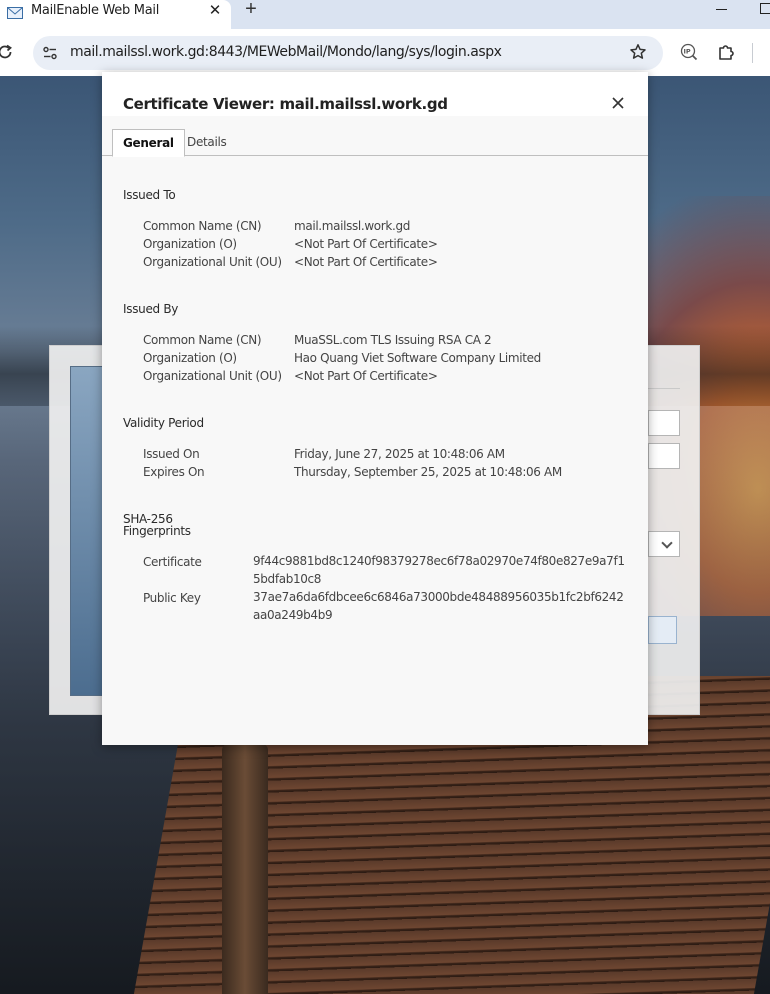 The height and width of the screenshot is (994, 770). What do you see at coordinates (157, 531) in the screenshot?
I see `fingerprints-heading-line2: Fingerprints` at bounding box center [157, 531].